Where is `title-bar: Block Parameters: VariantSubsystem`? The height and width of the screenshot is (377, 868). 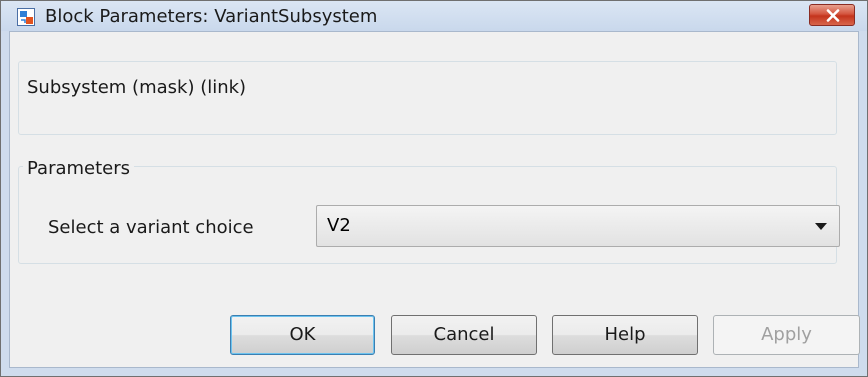
title-bar: Block Parameters: VariantSubsystem is located at coordinates (434, 16).